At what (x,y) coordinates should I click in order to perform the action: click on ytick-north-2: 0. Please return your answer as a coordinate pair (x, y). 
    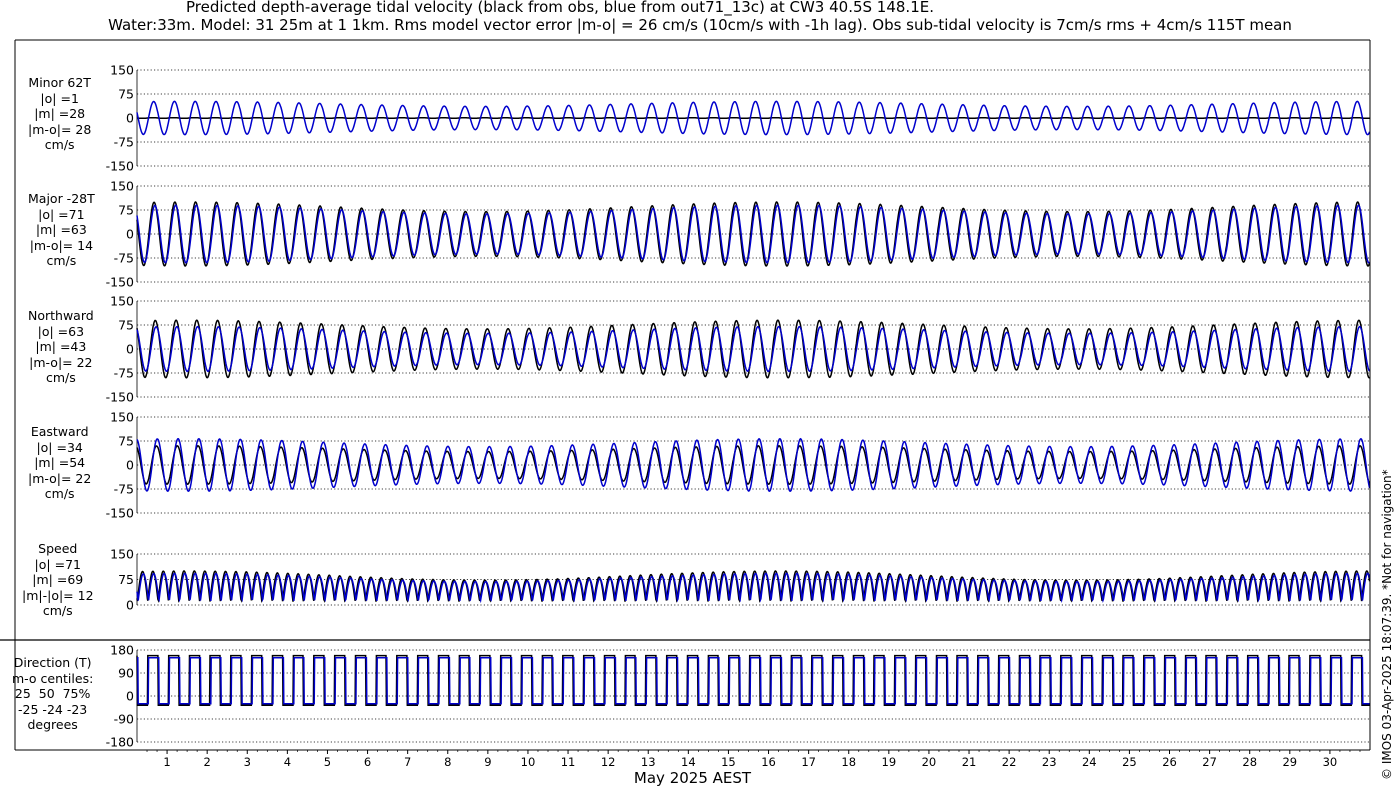
    Looking at the image, I should click on (130, 349).